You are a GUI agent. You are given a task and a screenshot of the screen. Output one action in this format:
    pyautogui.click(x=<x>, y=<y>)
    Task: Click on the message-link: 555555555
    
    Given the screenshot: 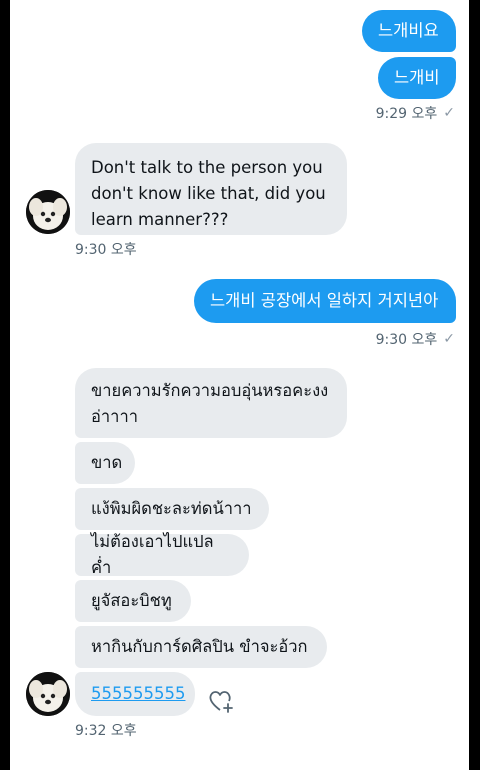 What is the action you would take?
    pyautogui.click(x=138, y=694)
    